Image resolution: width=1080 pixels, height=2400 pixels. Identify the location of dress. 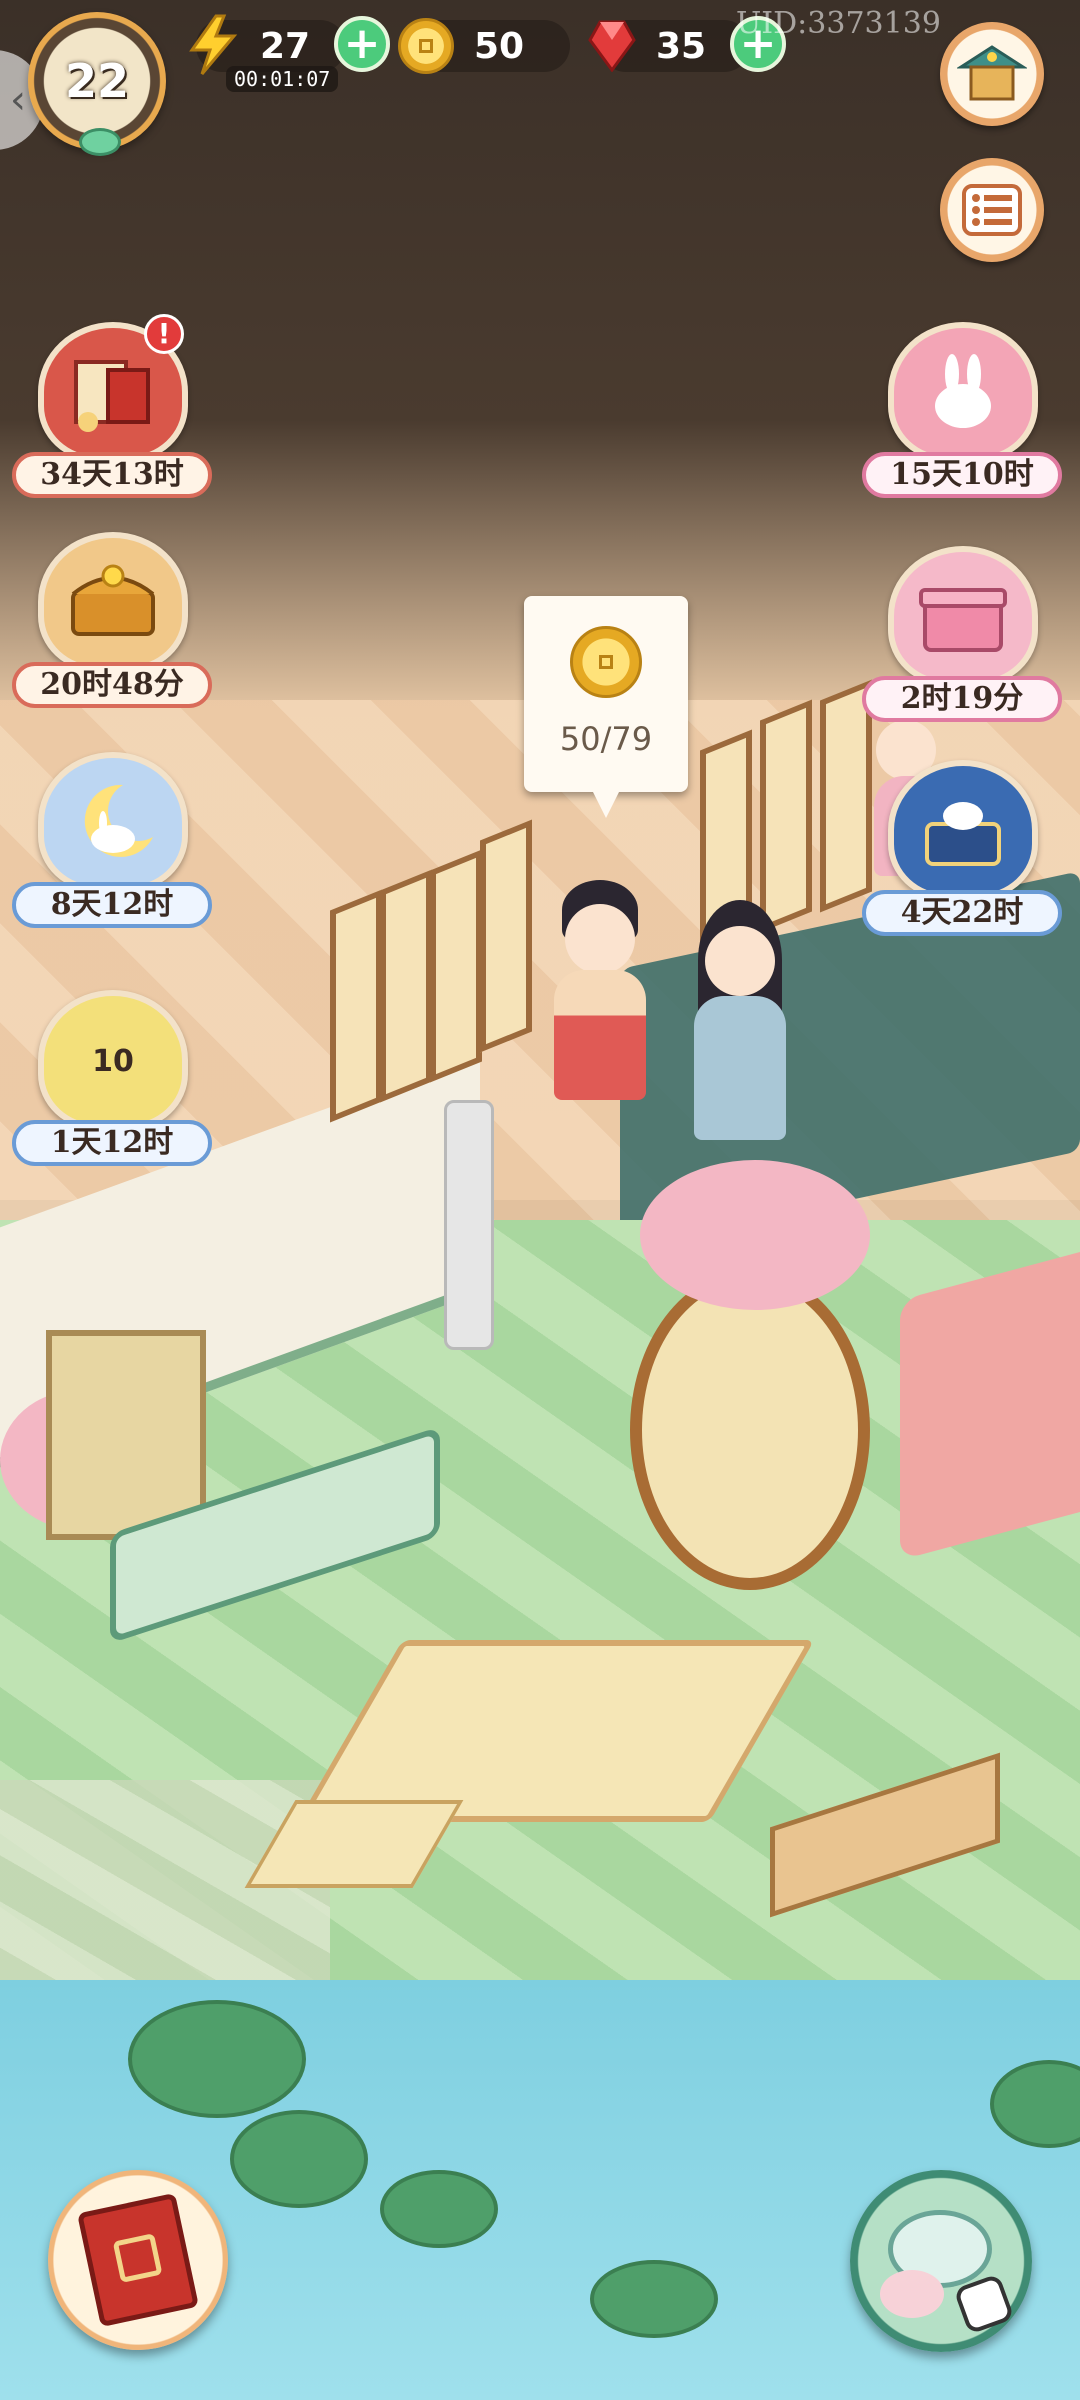
(600, 1035).